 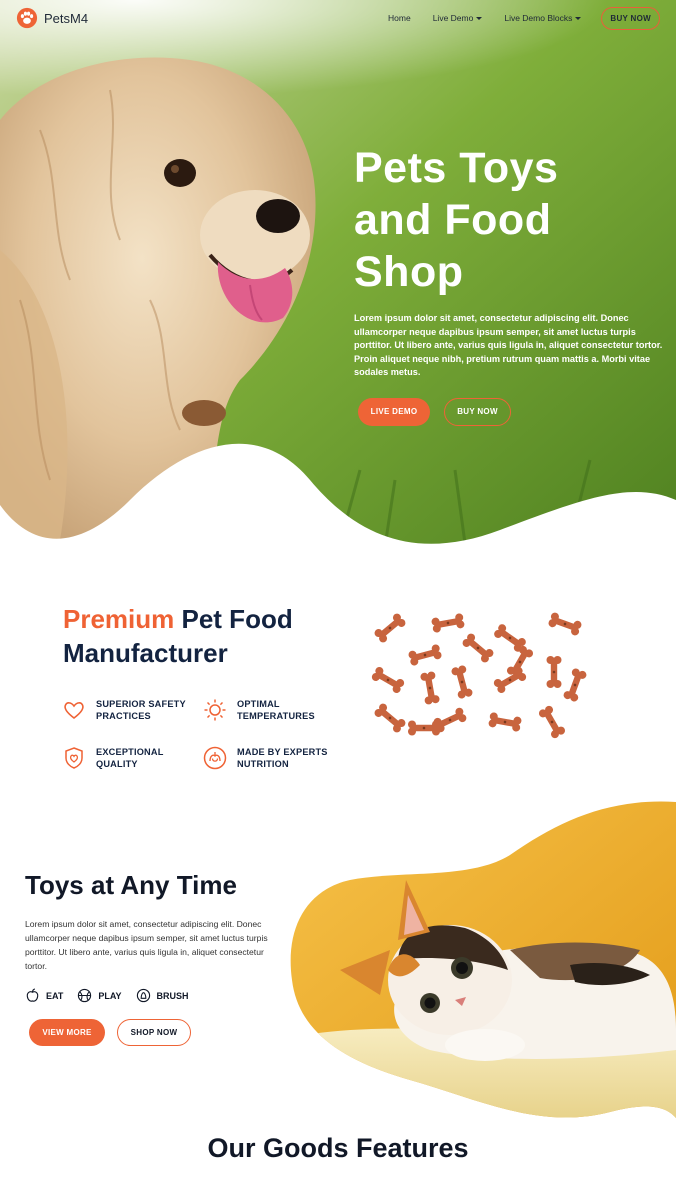 I want to click on heart-icon, so click(x=74, y=711).